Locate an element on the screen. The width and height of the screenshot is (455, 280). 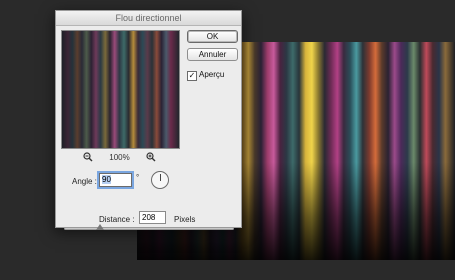
ok-button: OK is located at coordinates (212, 36).